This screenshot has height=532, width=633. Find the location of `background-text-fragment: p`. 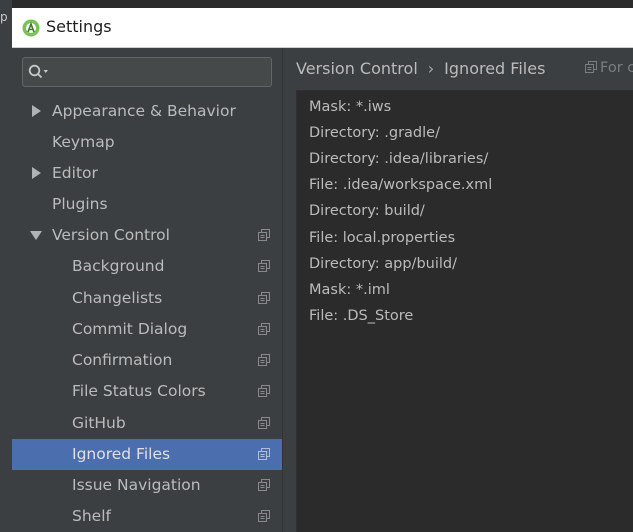

background-text-fragment: p is located at coordinates (4, 17).